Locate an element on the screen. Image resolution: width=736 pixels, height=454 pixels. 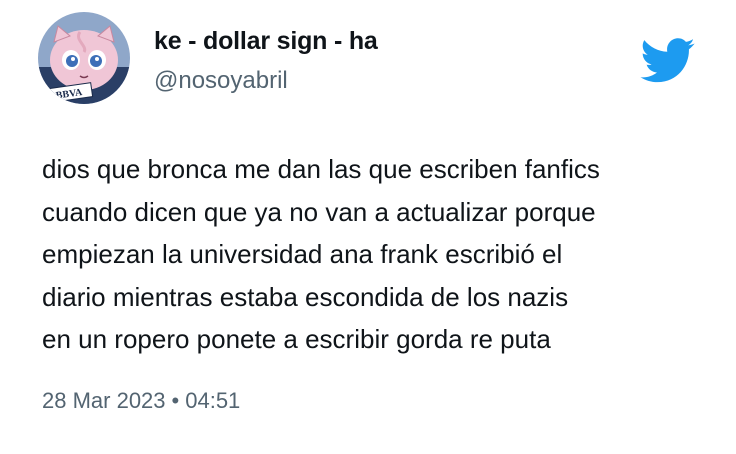
tweet-date: 28 Mar 2023 is located at coordinates (104, 400).